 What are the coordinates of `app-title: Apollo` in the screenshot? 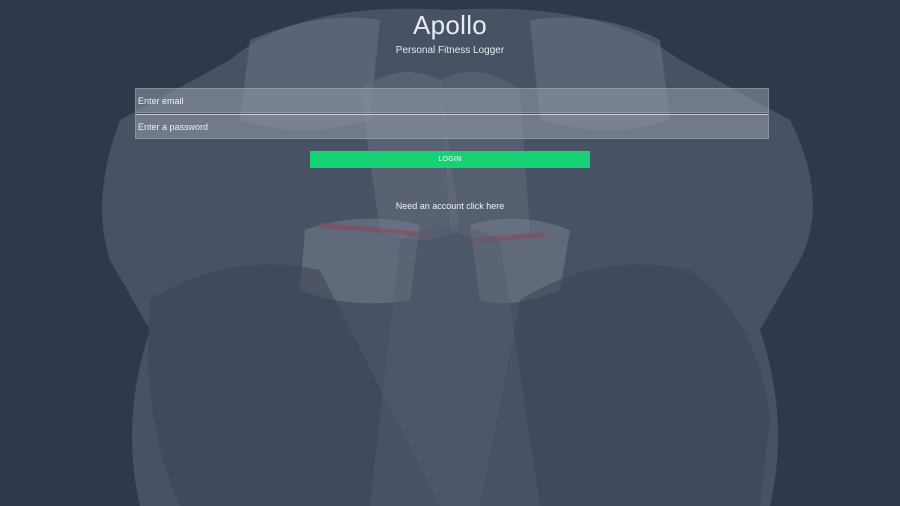 It's located at (450, 25).